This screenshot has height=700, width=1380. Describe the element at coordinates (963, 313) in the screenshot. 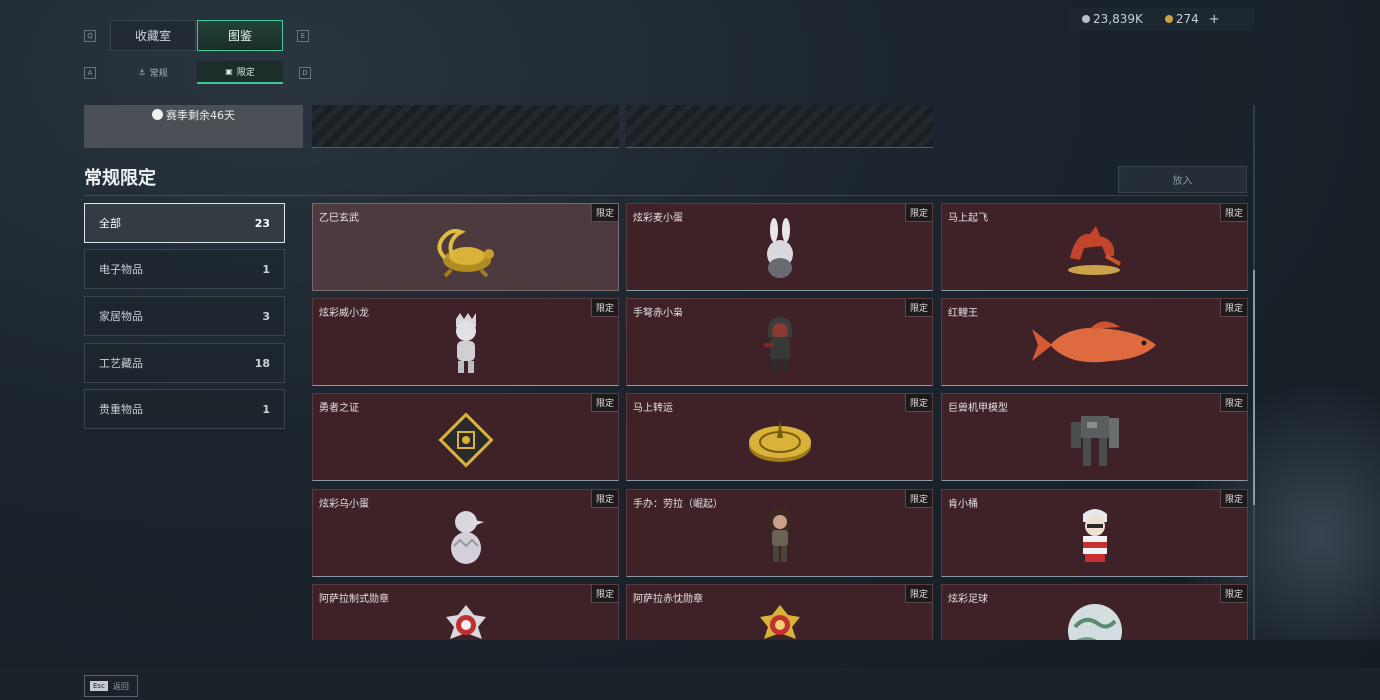

I see `item-name: 红鲤王` at that location.